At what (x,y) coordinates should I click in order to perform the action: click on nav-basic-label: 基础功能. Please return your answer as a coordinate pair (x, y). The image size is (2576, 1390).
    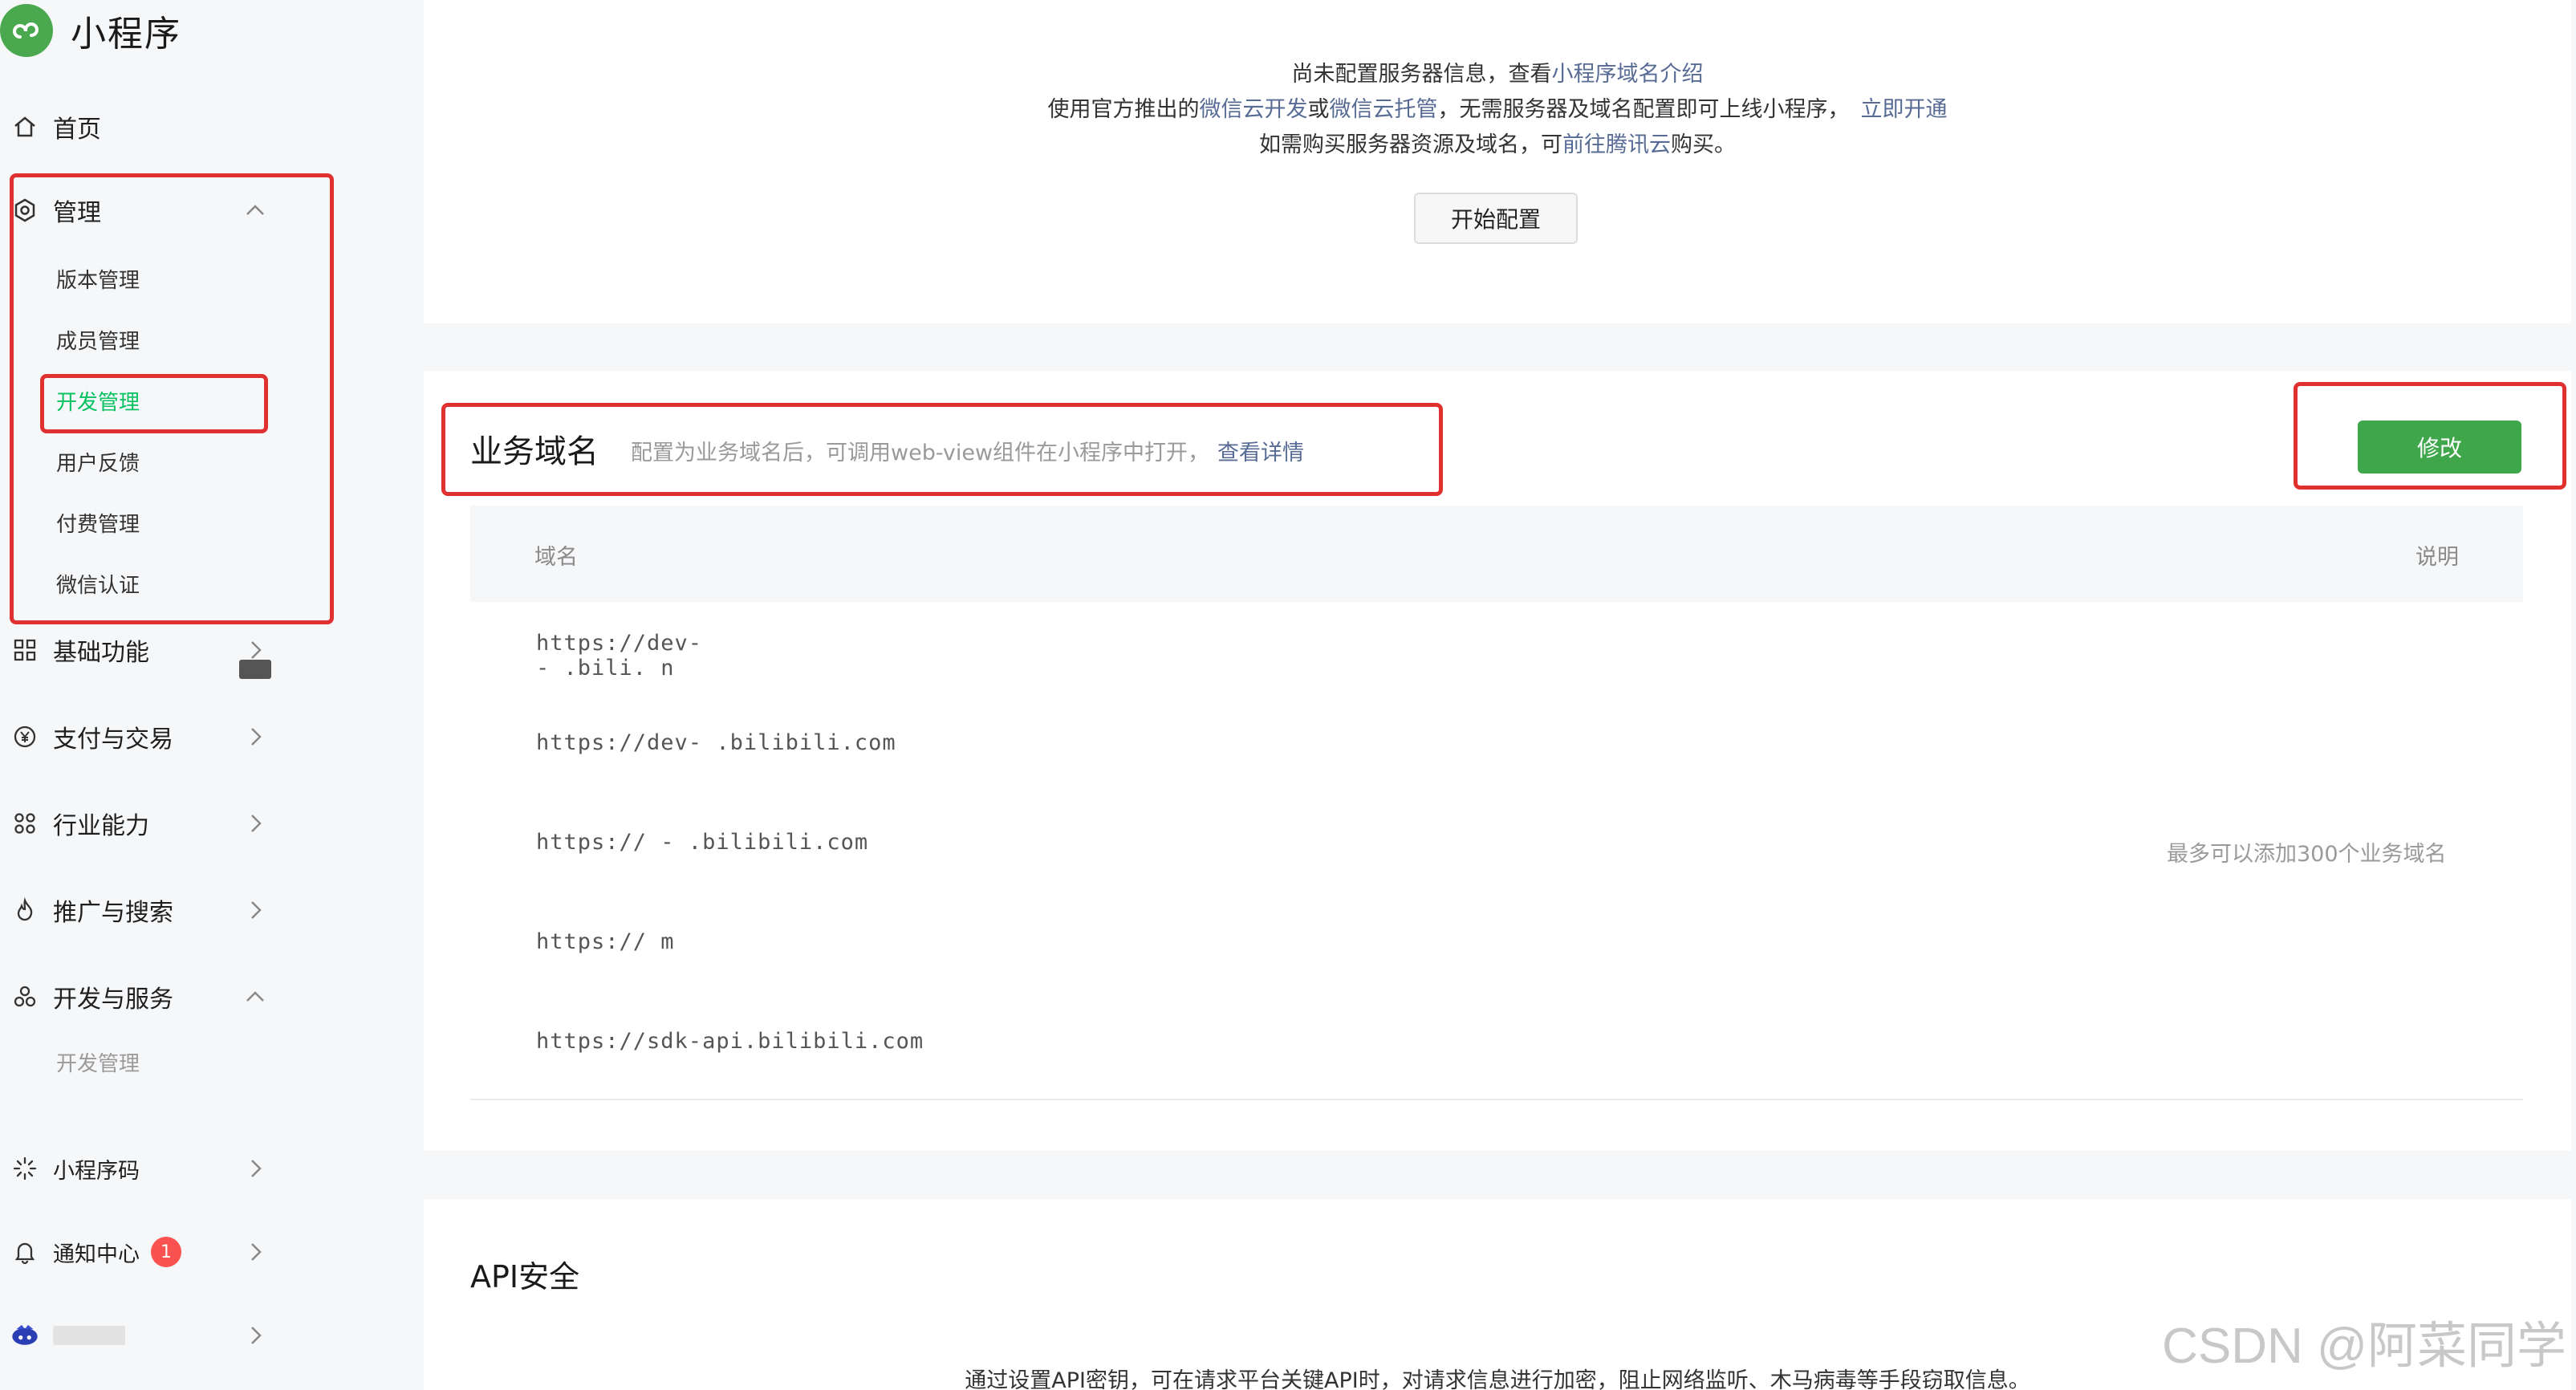
    Looking at the image, I should click on (101, 653).